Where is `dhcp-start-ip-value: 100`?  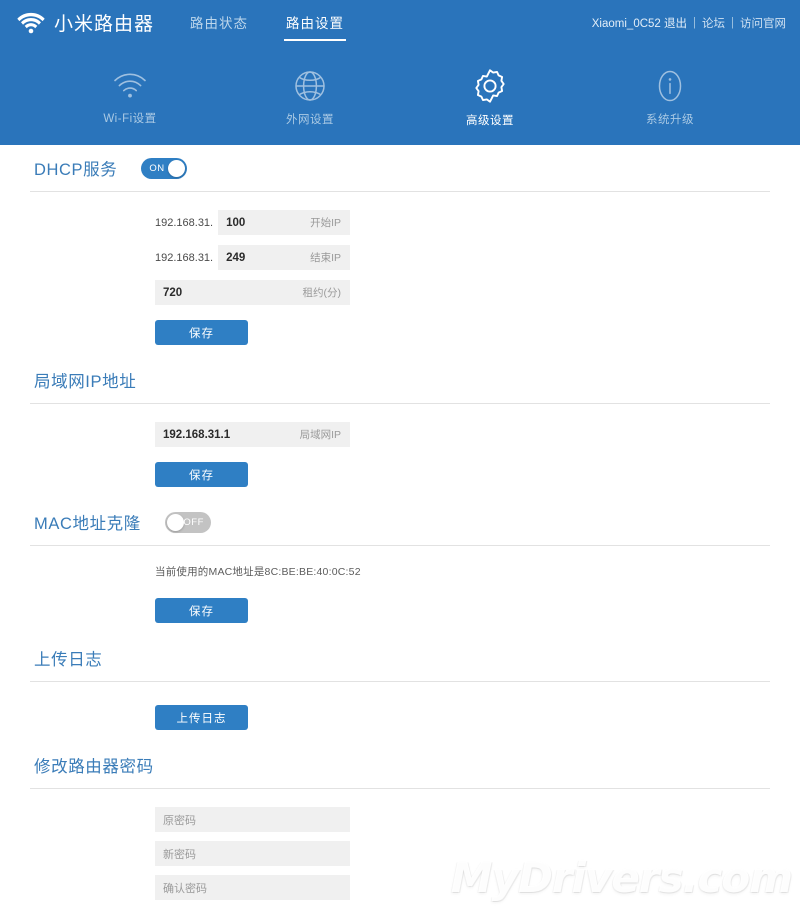 dhcp-start-ip-value: 100 is located at coordinates (236, 222).